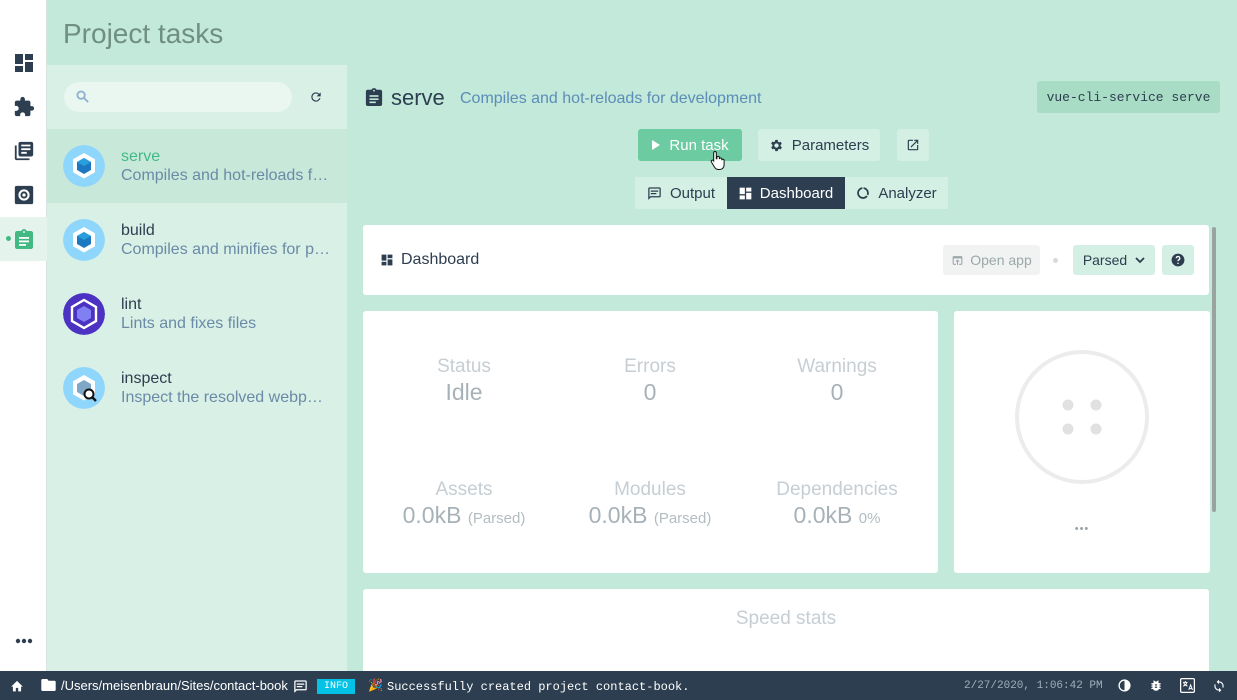 Image resolution: width=1237 pixels, height=700 pixels. Describe the element at coordinates (300, 686) in the screenshot. I see `console-icon` at that location.